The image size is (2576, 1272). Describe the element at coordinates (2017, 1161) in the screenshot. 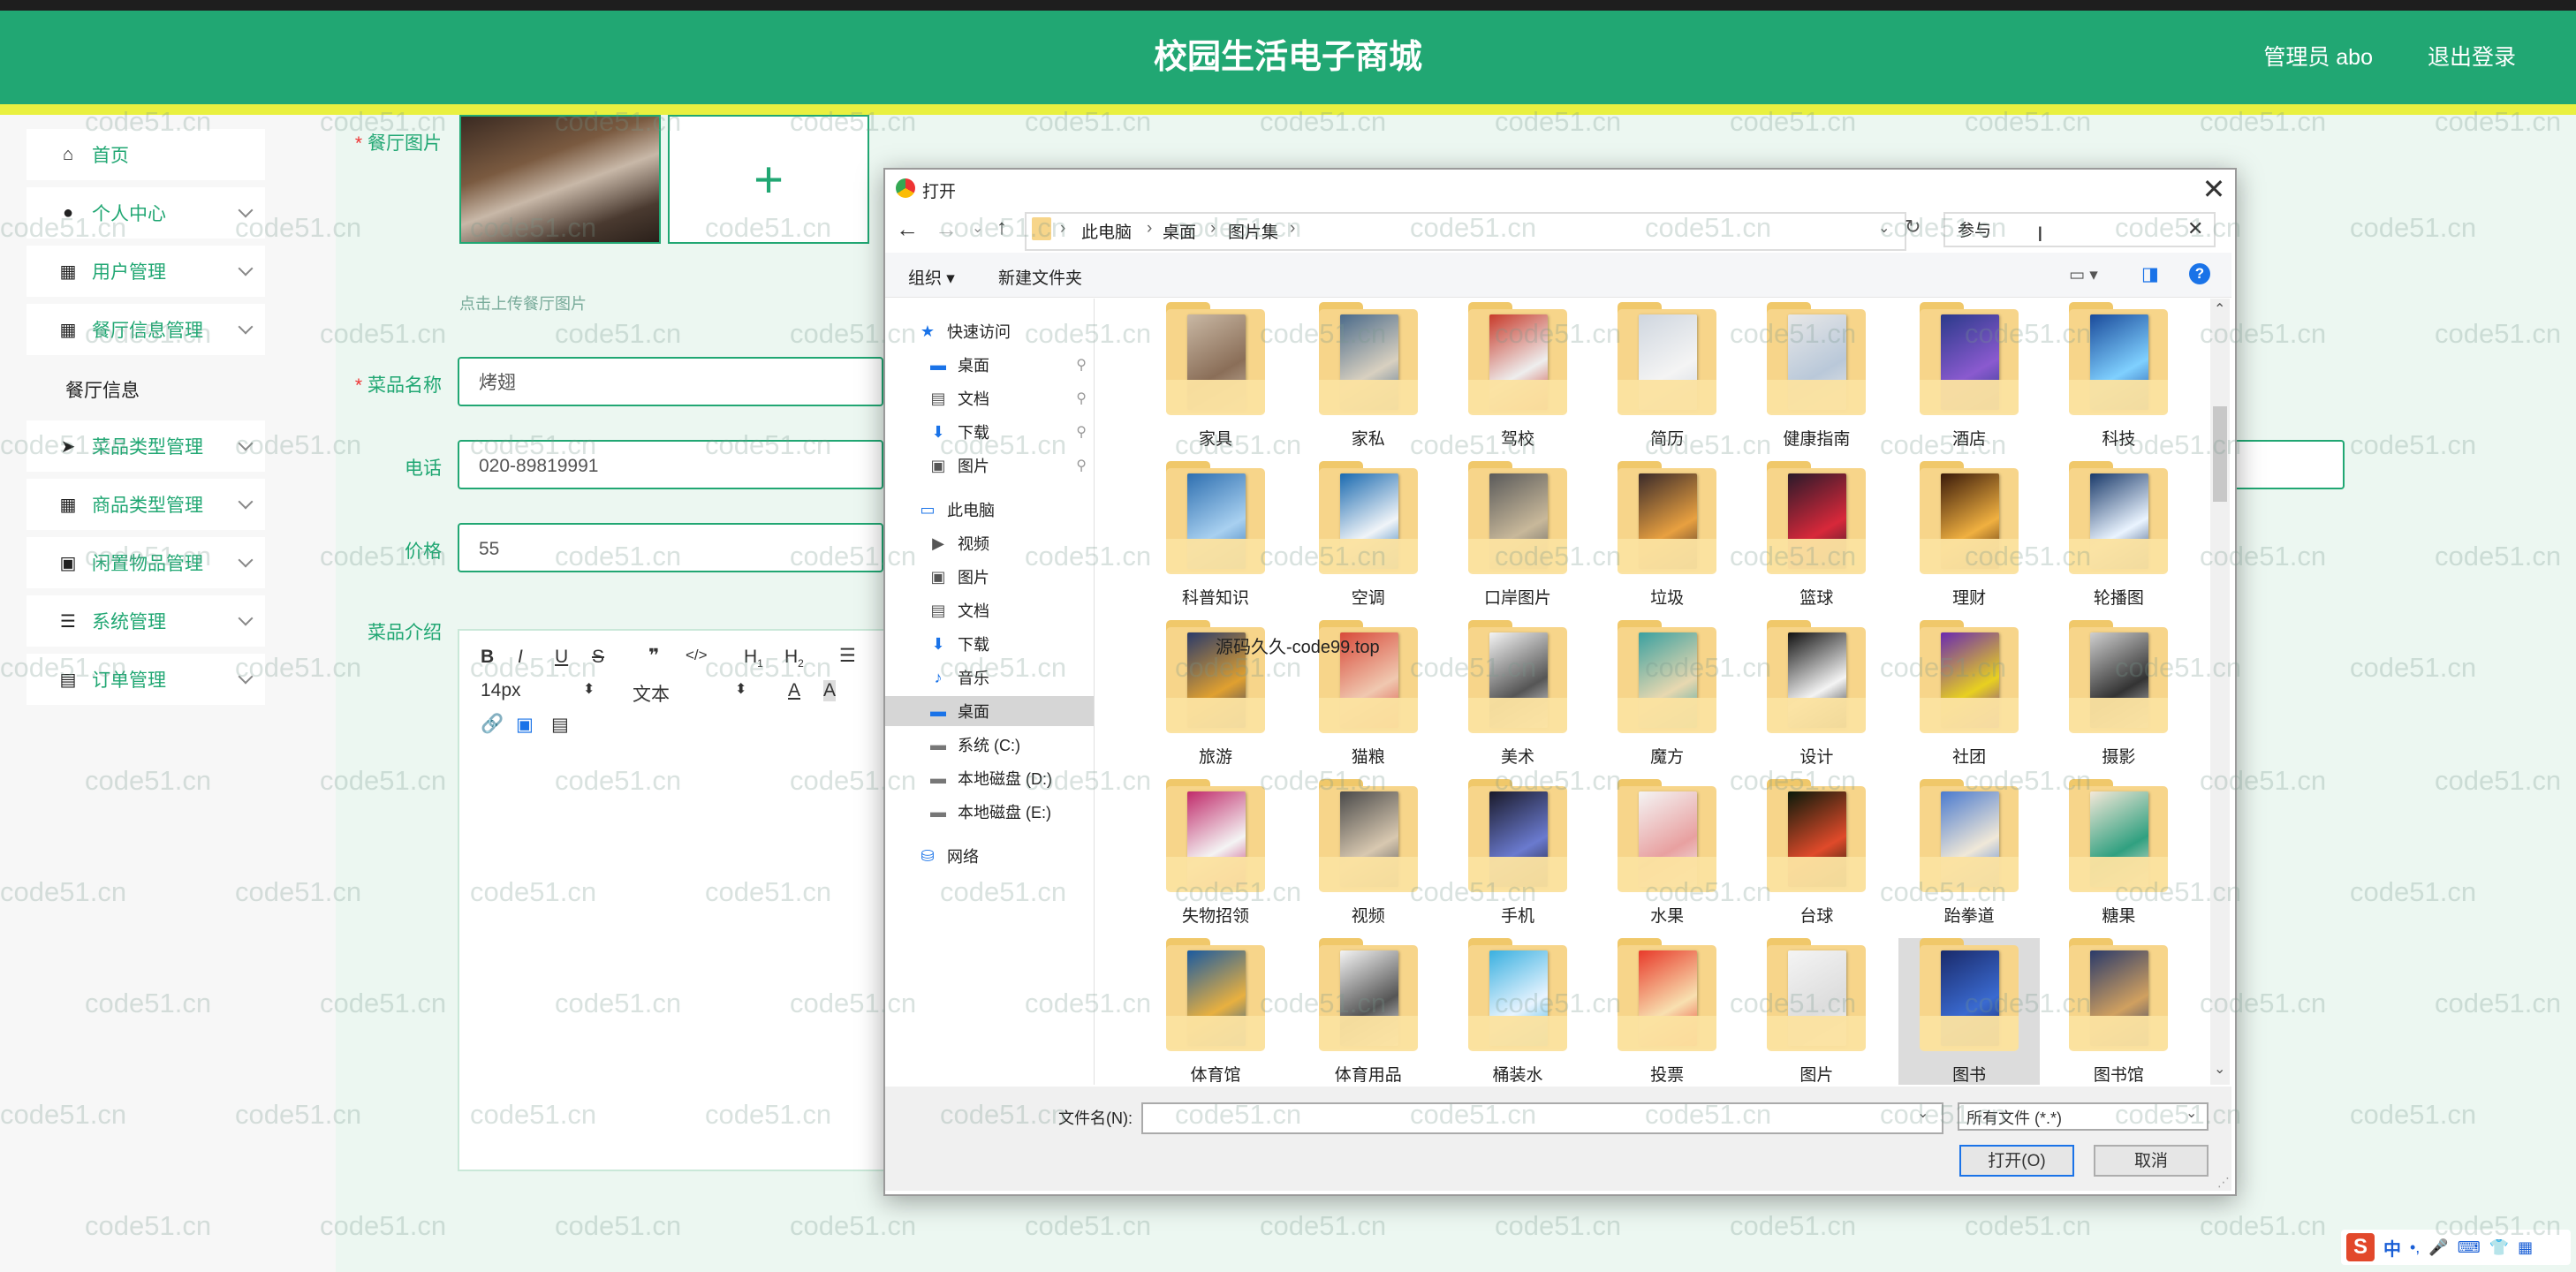

I see `open-button: 打开(O)` at that location.